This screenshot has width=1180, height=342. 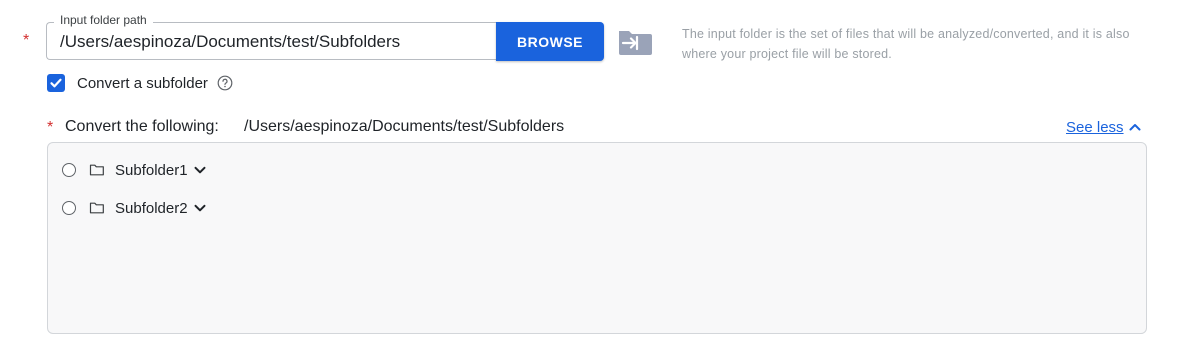 What do you see at coordinates (635, 44) in the screenshot?
I see `folder-arrow-icon` at bounding box center [635, 44].